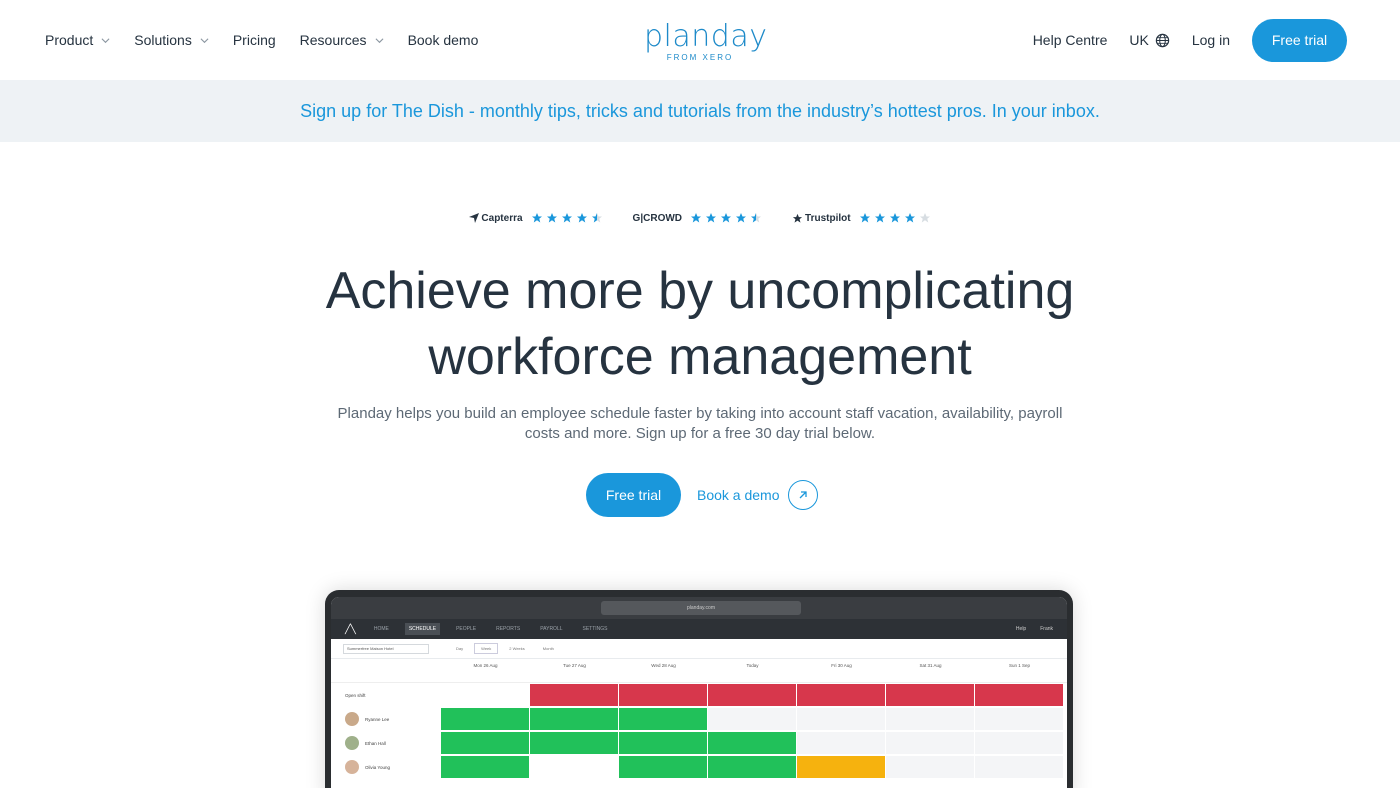  I want to click on app-help: Help, so click(1021, 629).